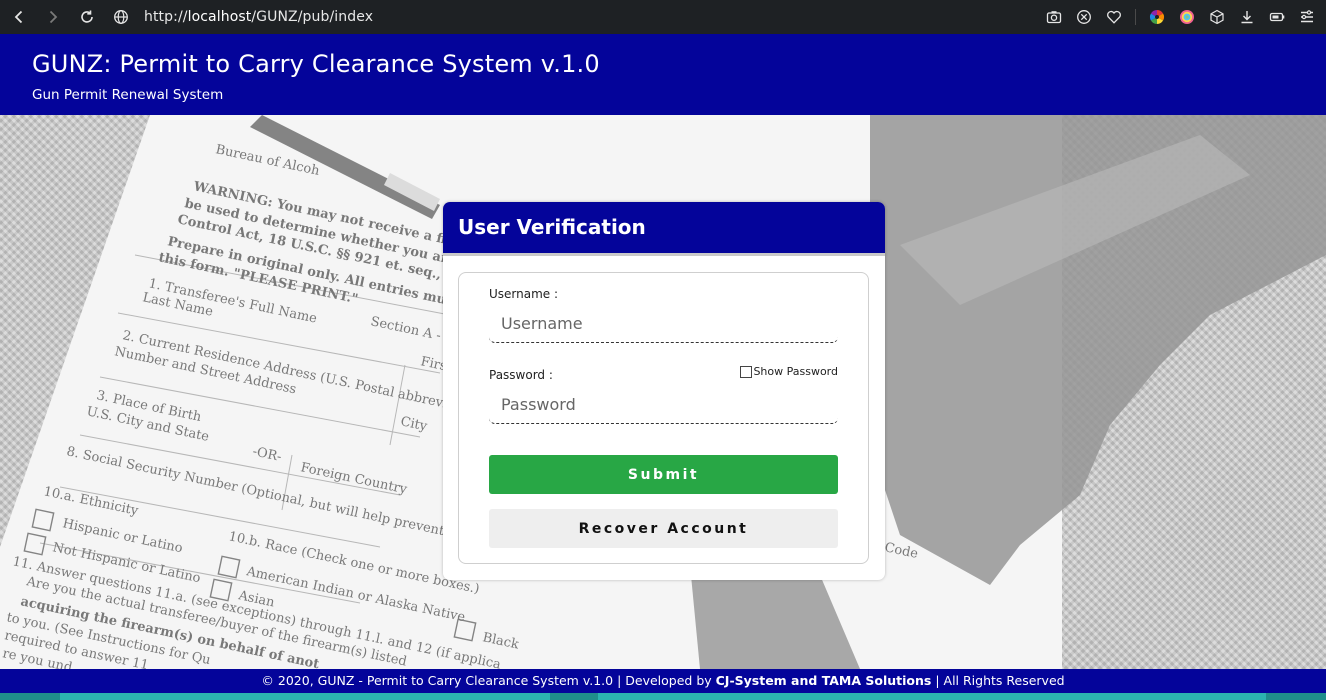 This screenshot has width=1326, height=700. What do you see at coordinates (663, 474) in the screenshot?
I see `submit-button: Submit` at bounding box center [663, 474].